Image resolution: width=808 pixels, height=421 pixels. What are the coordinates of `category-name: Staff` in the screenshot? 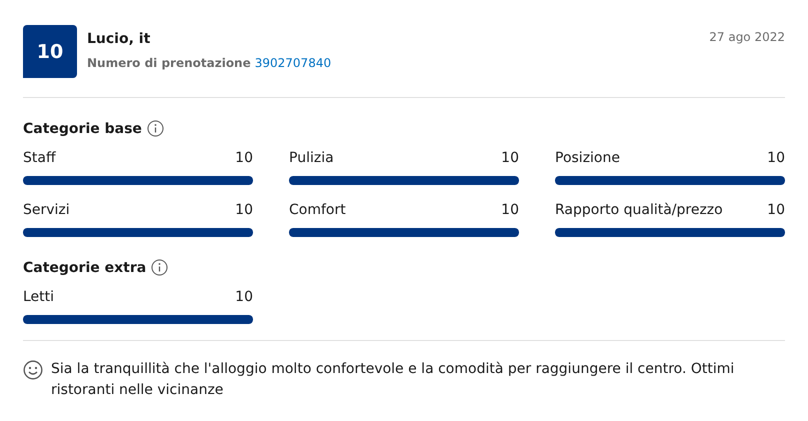 It's located at (39, 158).